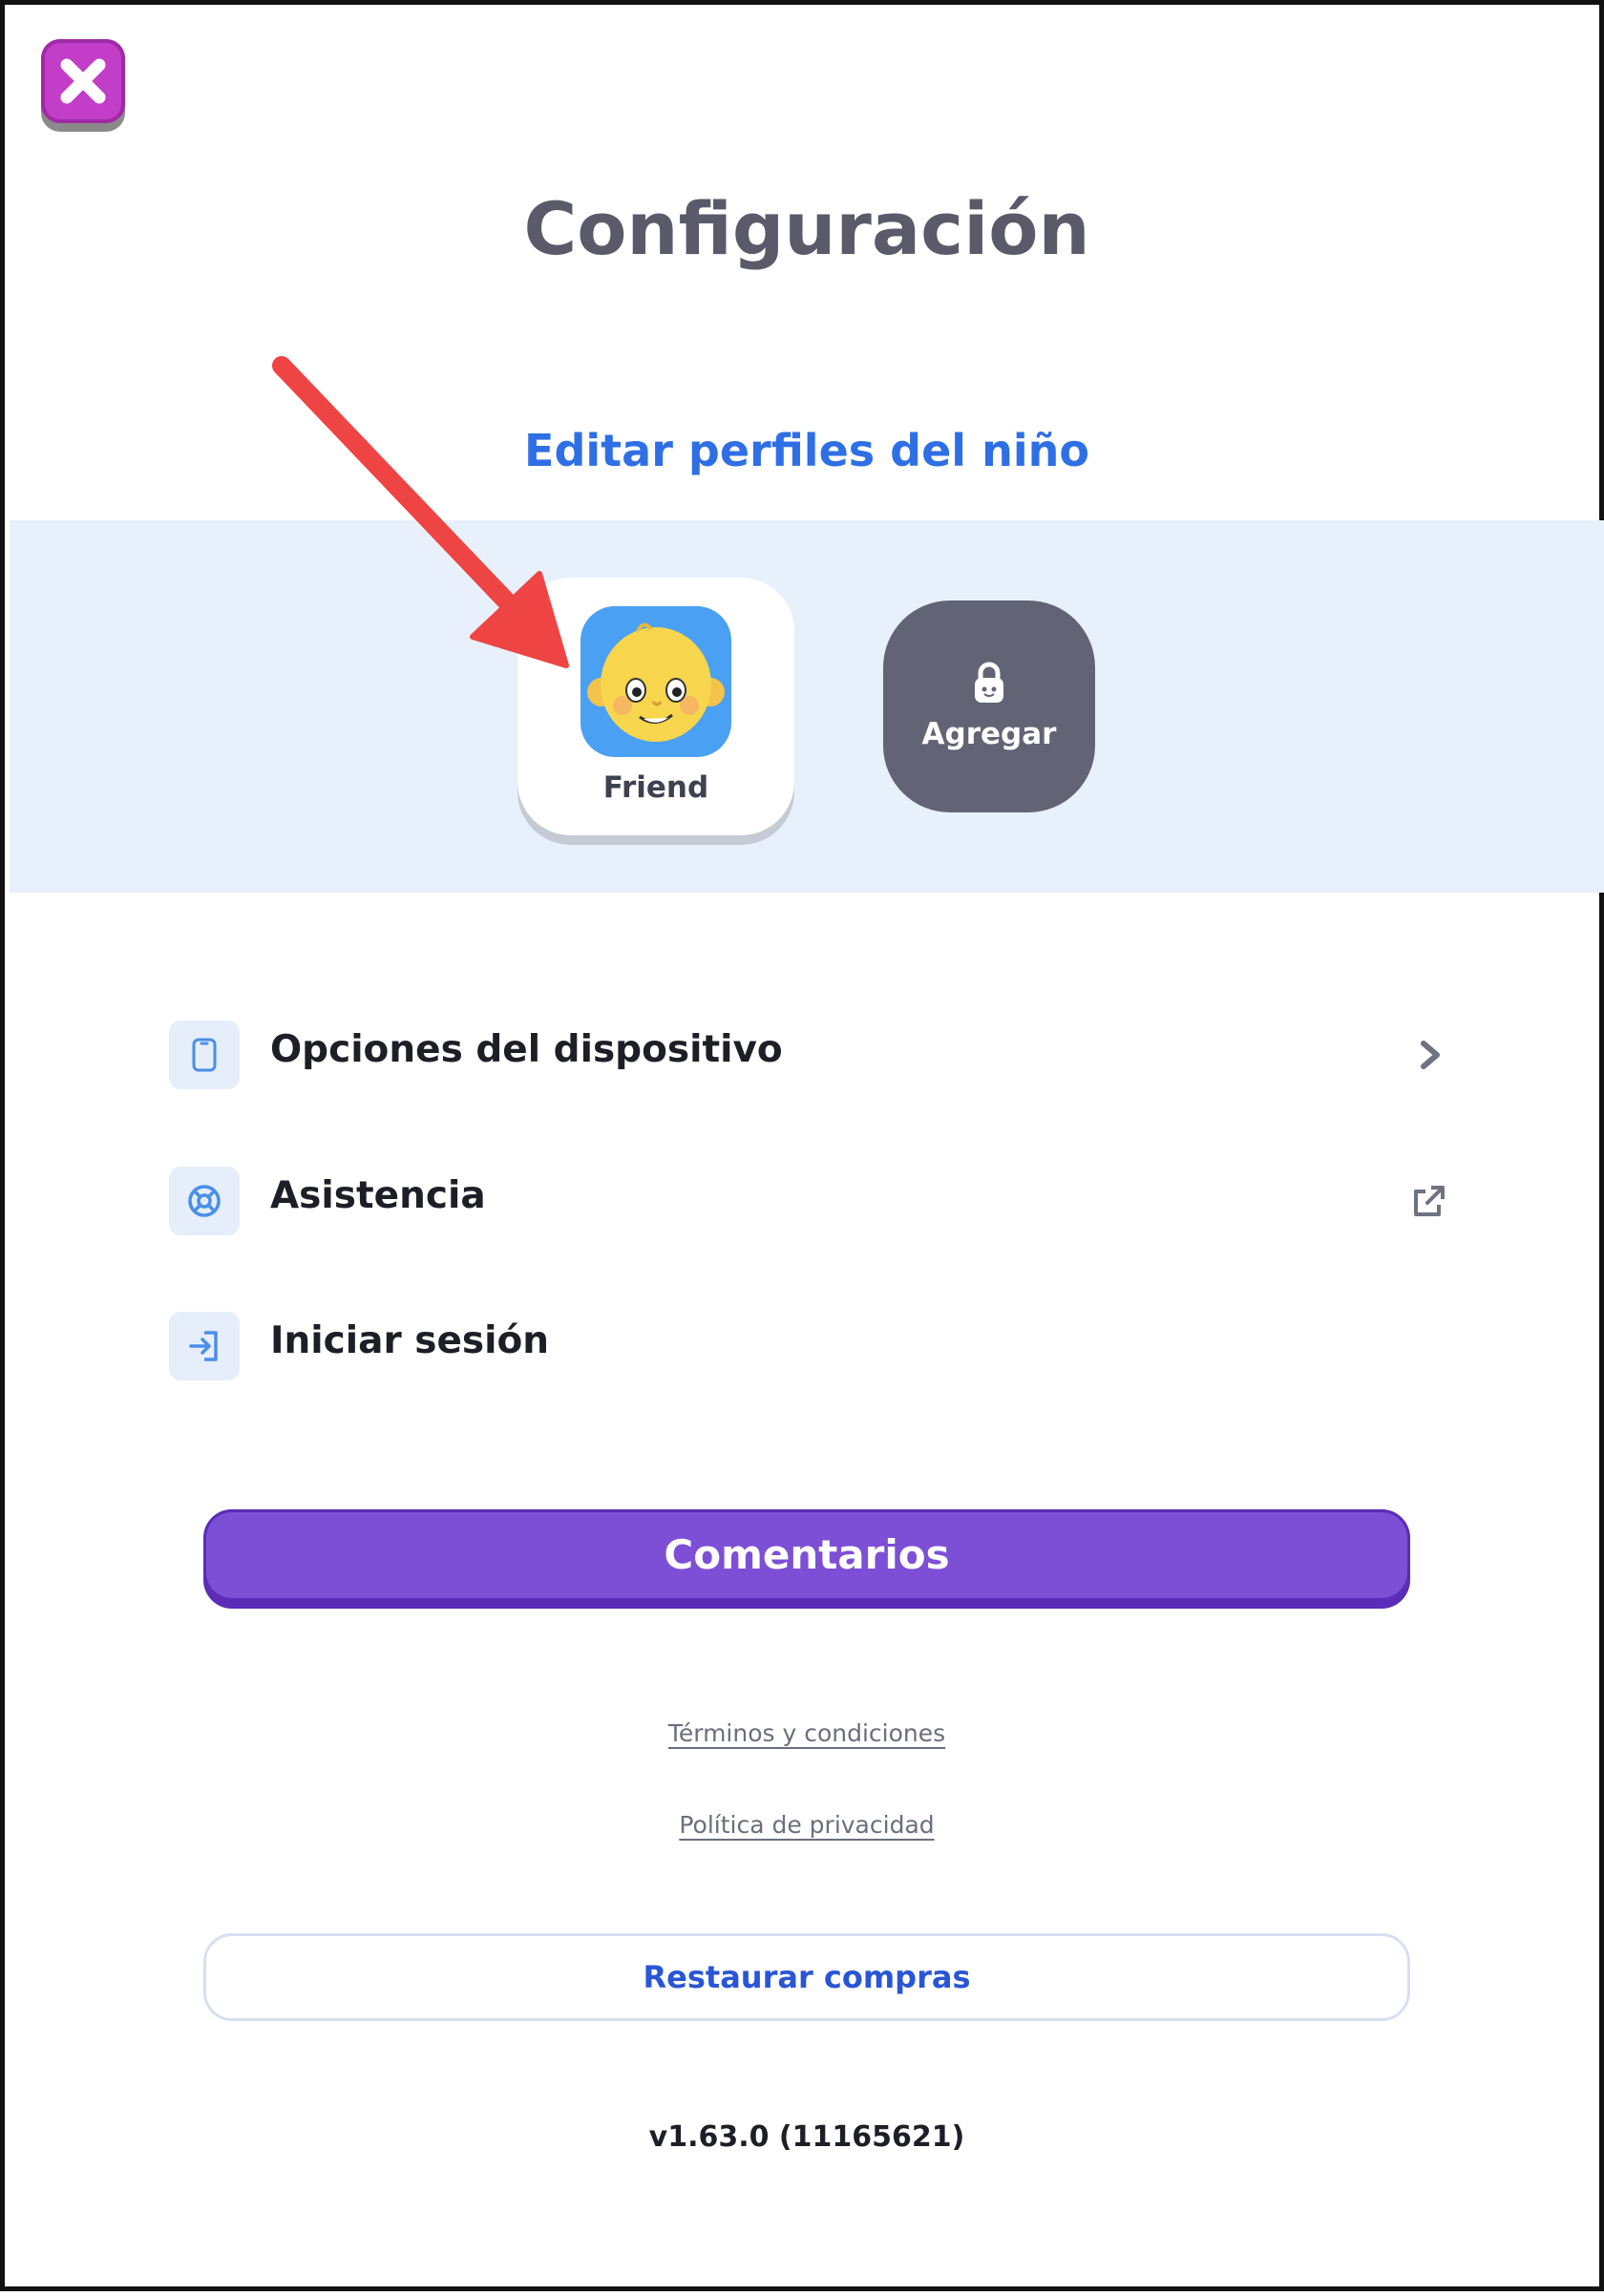 Image resolution: width=1604 pixels, height=2296 pixels. I want to click on terms-link: Términos y condiciones, so click(807, 1733).